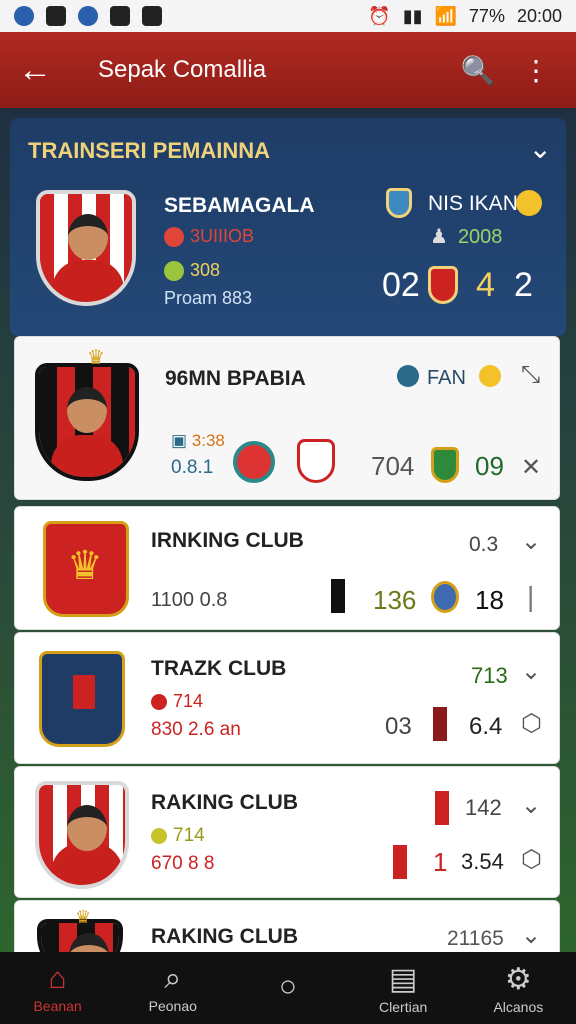 Image resolution: width=576 pixels, height=1024 pixels. I want to click on settings-icon: ⚙, so click(518, 979).